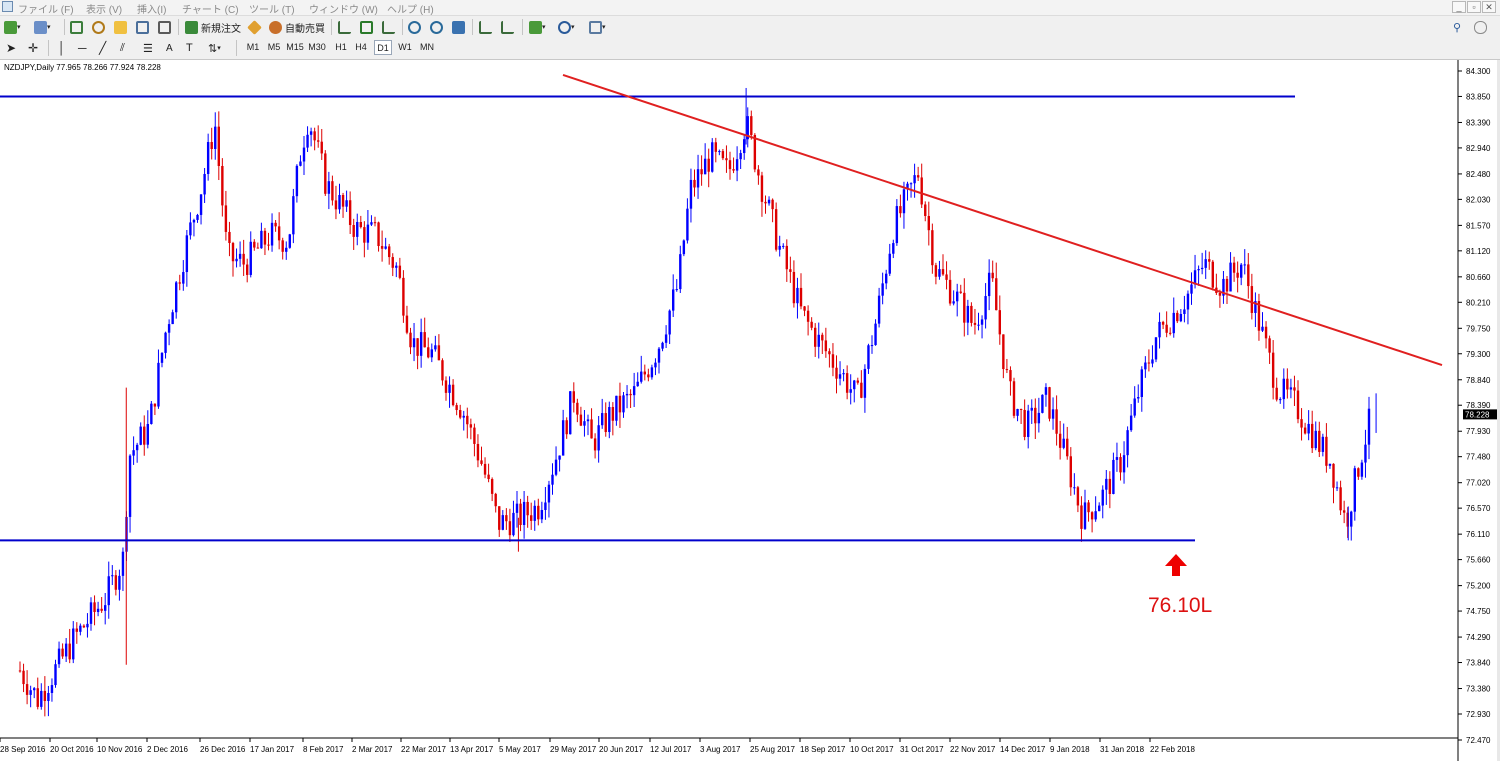 Image resolution: width=1500 pixels, height=761 pixels. I want to click on timeframe-m15: M15, so click(295, 47).